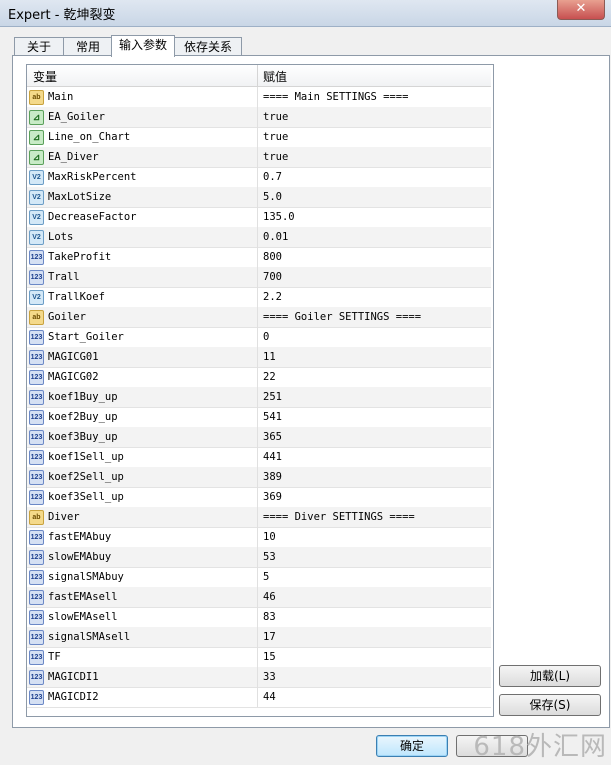  What do you see at coordinates (272, 177) in the screenshot?
I see `variable-value: 0.7` at bounding box center [272, 177].